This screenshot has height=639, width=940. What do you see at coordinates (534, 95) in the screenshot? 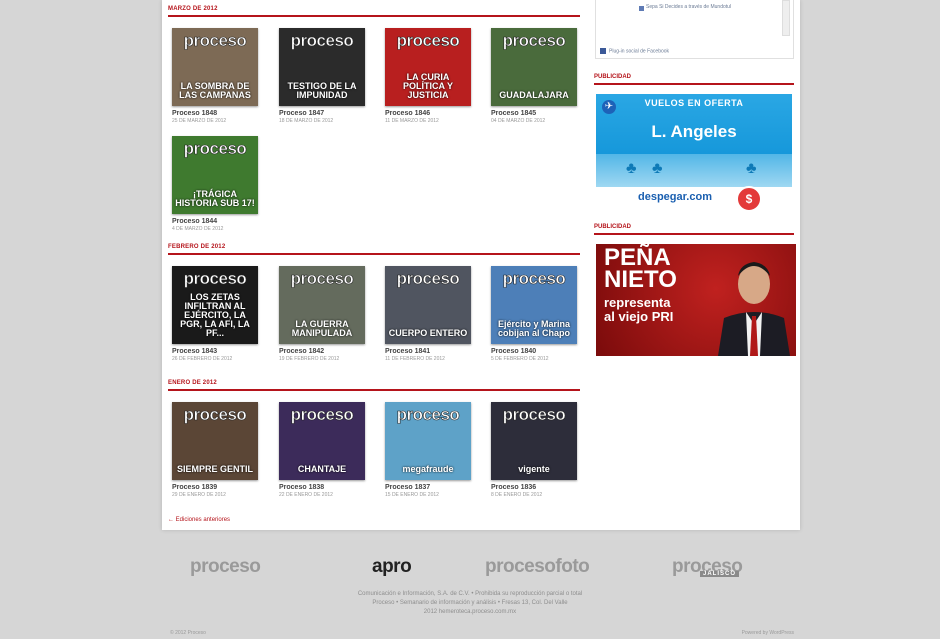
I see `cover-headline: GUADALAJARA` at bounding box center [534, 95].